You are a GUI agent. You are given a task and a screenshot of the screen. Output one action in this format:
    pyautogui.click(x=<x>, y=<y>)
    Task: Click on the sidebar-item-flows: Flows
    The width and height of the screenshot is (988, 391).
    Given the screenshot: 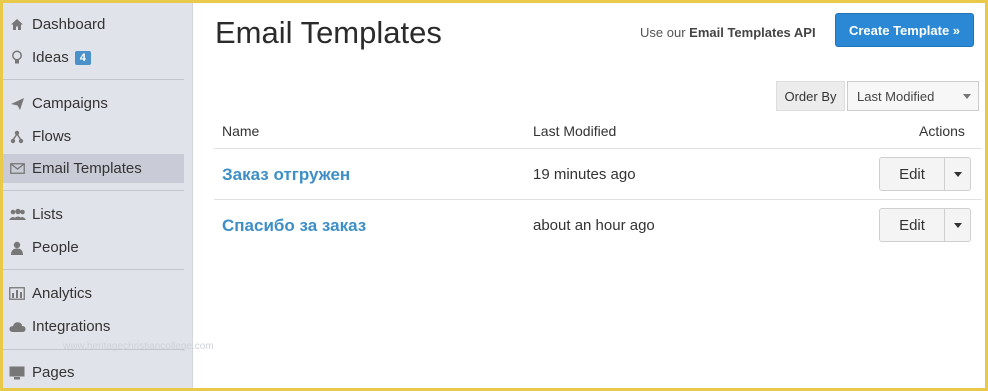 What is the action you would take?
    pyautogui.click(x=93, y=136)
    